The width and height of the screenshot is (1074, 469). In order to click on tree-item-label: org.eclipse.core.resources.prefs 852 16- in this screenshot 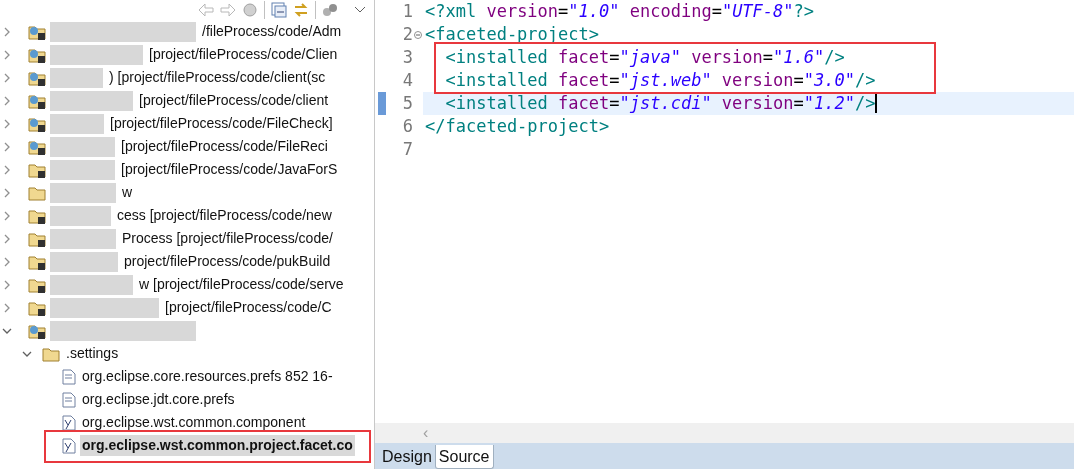, I will do `click(207, 376)`.